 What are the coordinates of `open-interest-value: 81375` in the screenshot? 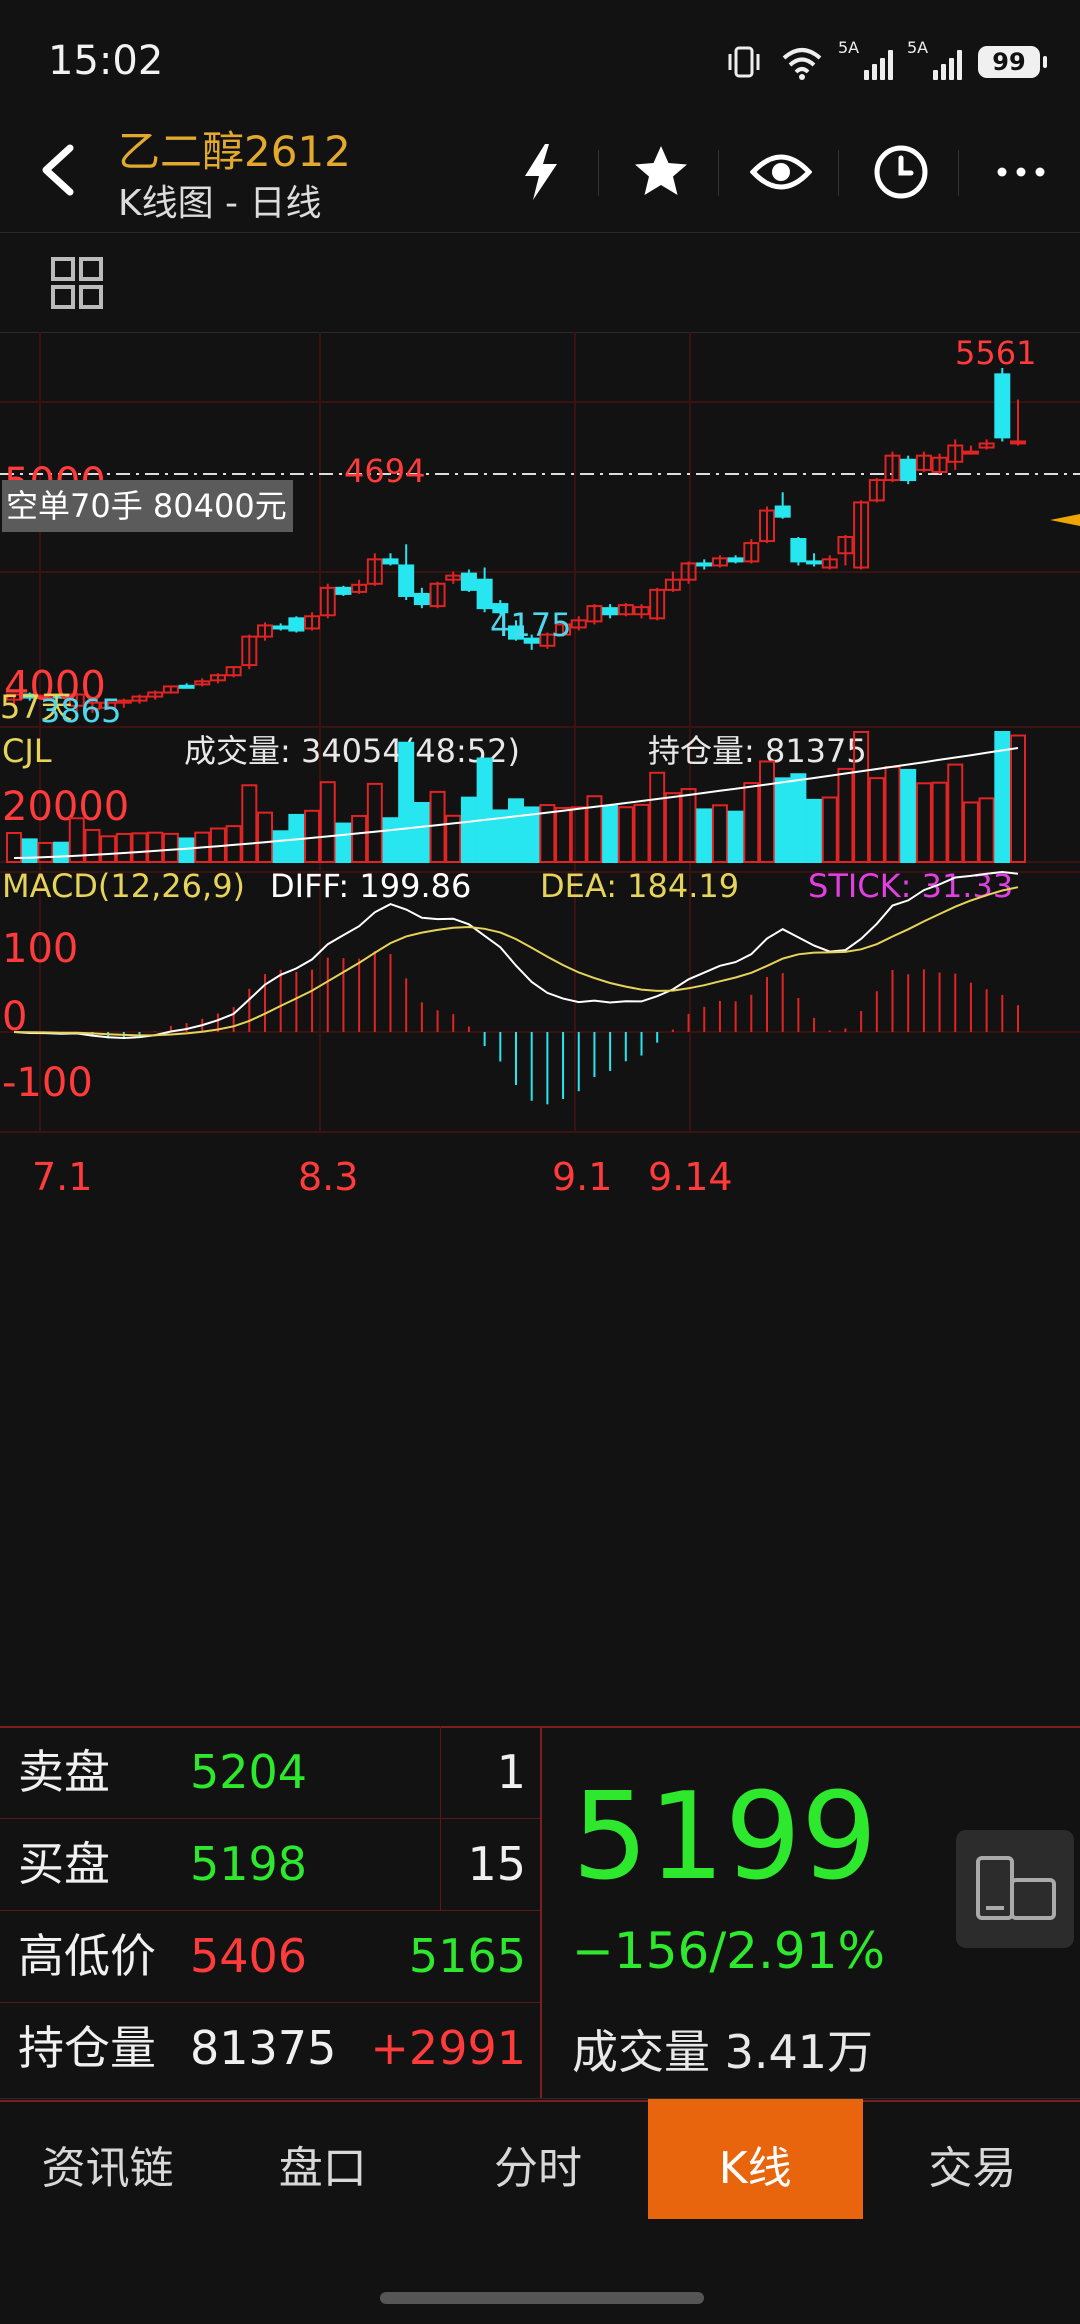 It's located at (263, 2048).